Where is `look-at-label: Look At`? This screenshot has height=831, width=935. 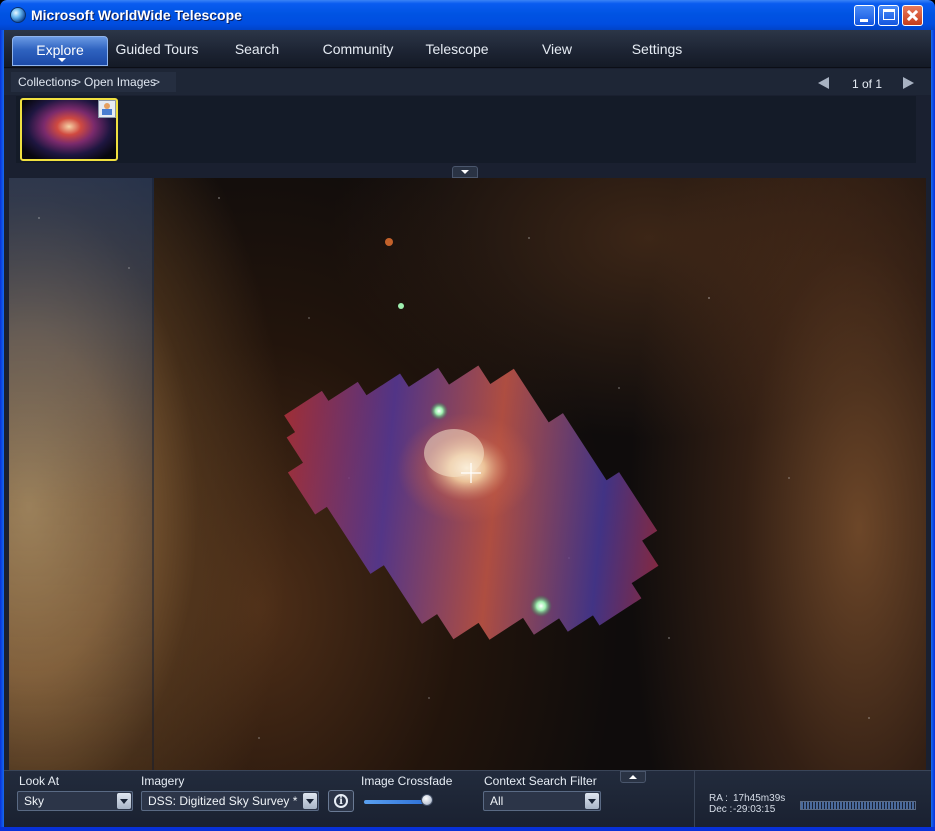
look-at-label: Look At is located at coordinates (39, 781).